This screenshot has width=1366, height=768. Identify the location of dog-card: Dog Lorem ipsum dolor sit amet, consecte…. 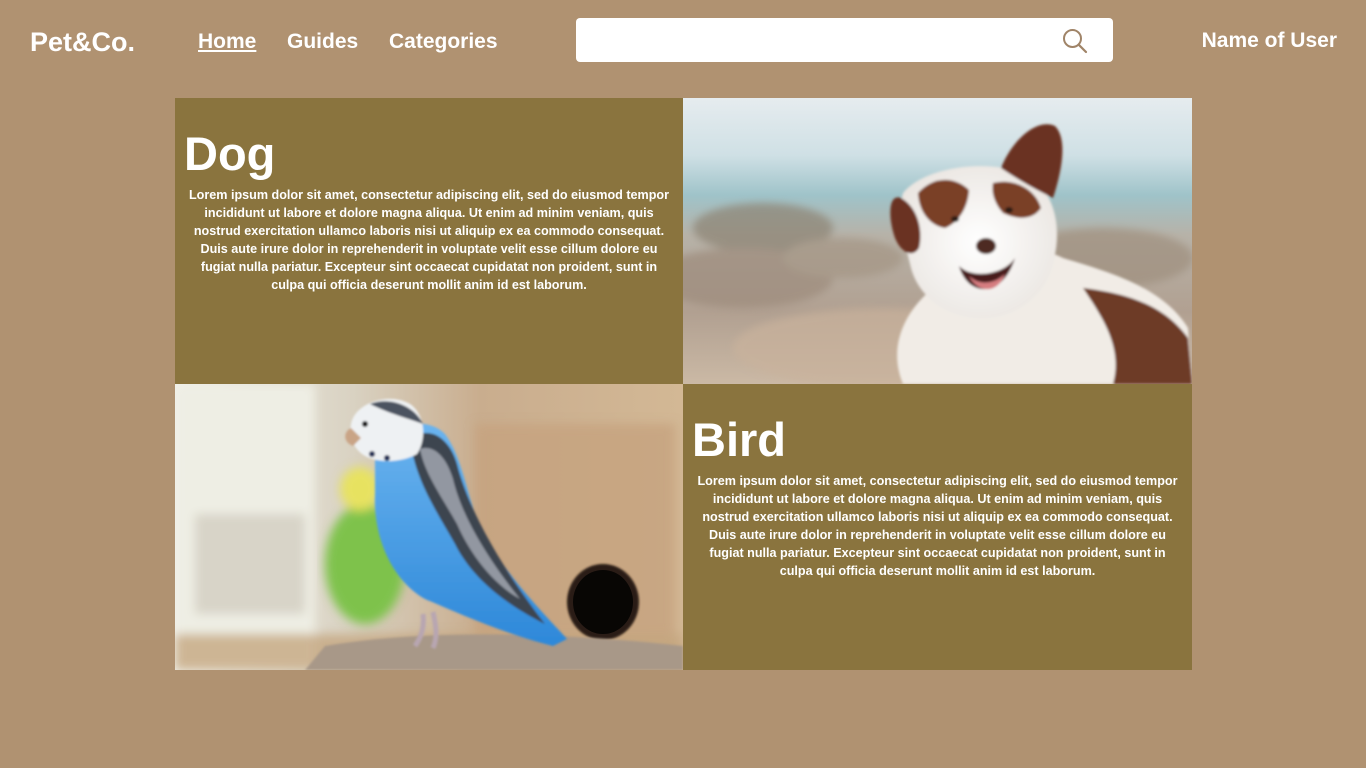
(429, 241).